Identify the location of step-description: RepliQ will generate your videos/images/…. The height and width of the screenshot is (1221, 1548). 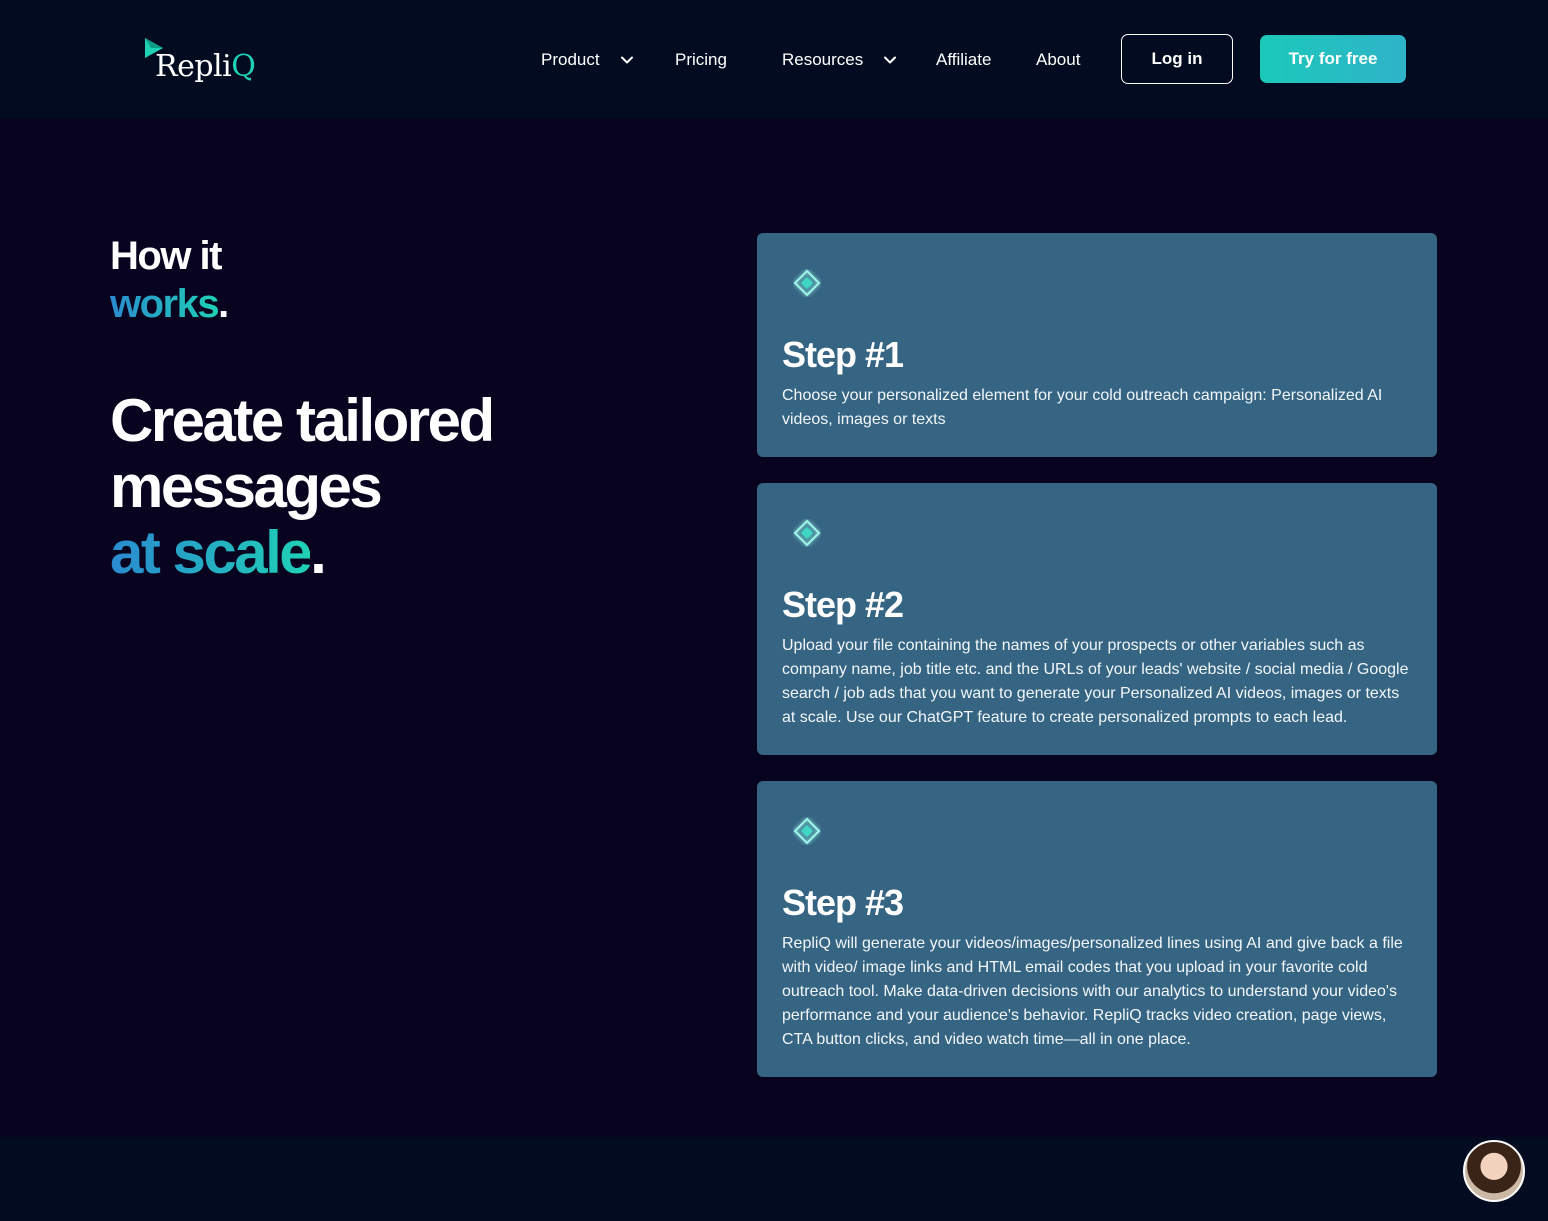
(1092, 991).